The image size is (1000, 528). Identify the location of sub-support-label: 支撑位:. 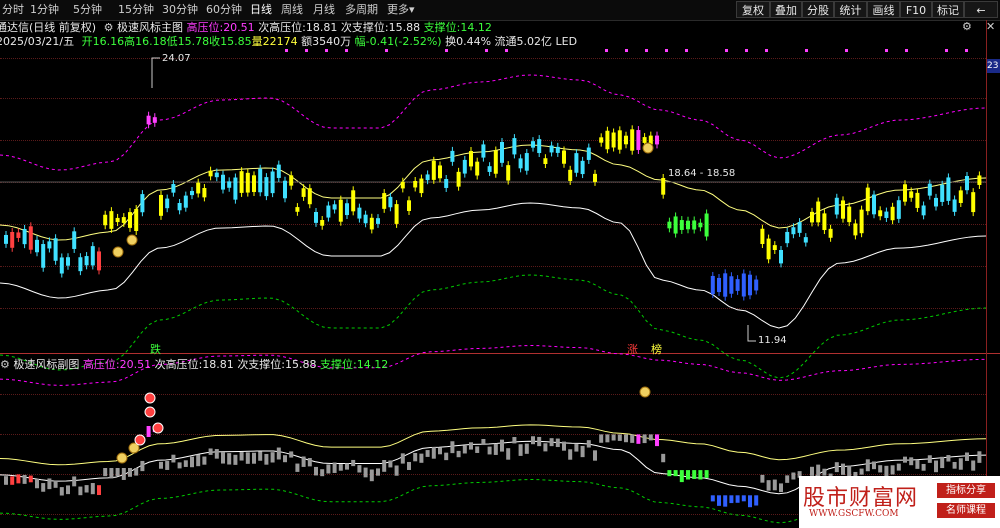
(338, 364).